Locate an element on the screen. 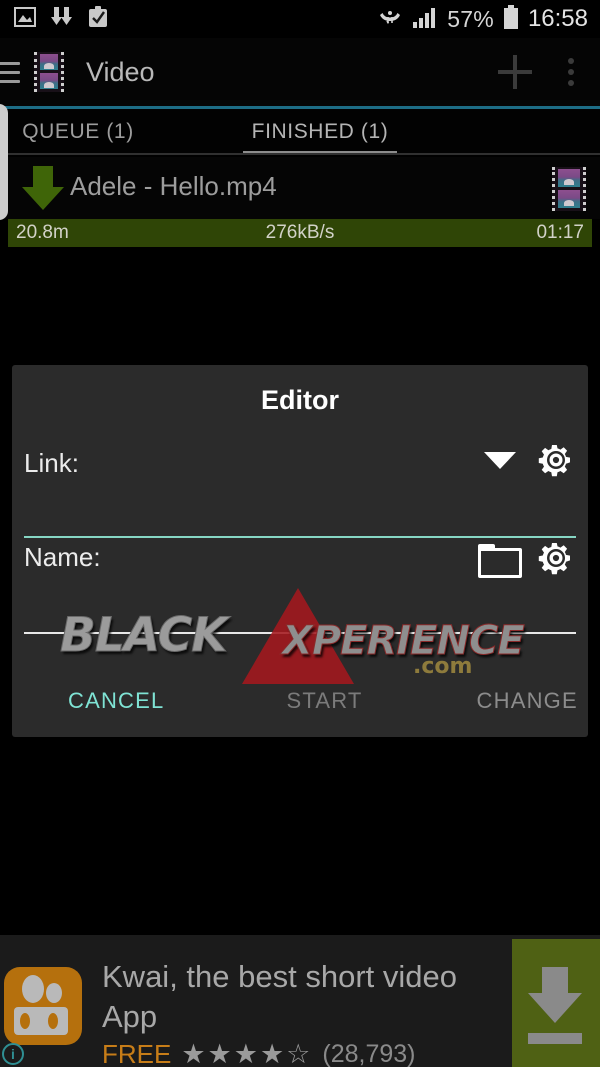 This screenshot has height=1067, width=600. tab-bar: QUEUE (1) FINISHED (1) is located at coordinates (300, 132).